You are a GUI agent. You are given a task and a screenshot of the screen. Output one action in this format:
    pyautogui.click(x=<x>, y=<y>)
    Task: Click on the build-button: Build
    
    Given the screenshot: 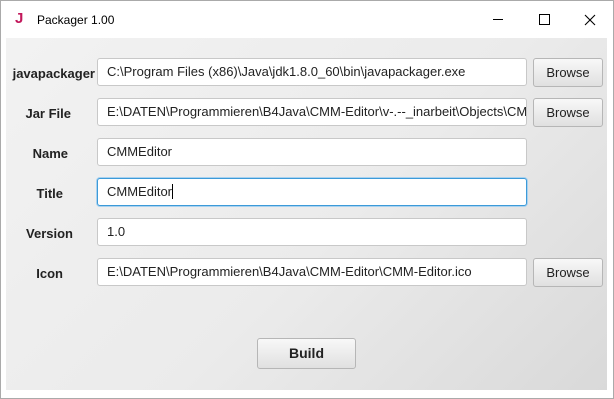 What is the action you would take?
    pyautogui.click(x=306, y=353)
    